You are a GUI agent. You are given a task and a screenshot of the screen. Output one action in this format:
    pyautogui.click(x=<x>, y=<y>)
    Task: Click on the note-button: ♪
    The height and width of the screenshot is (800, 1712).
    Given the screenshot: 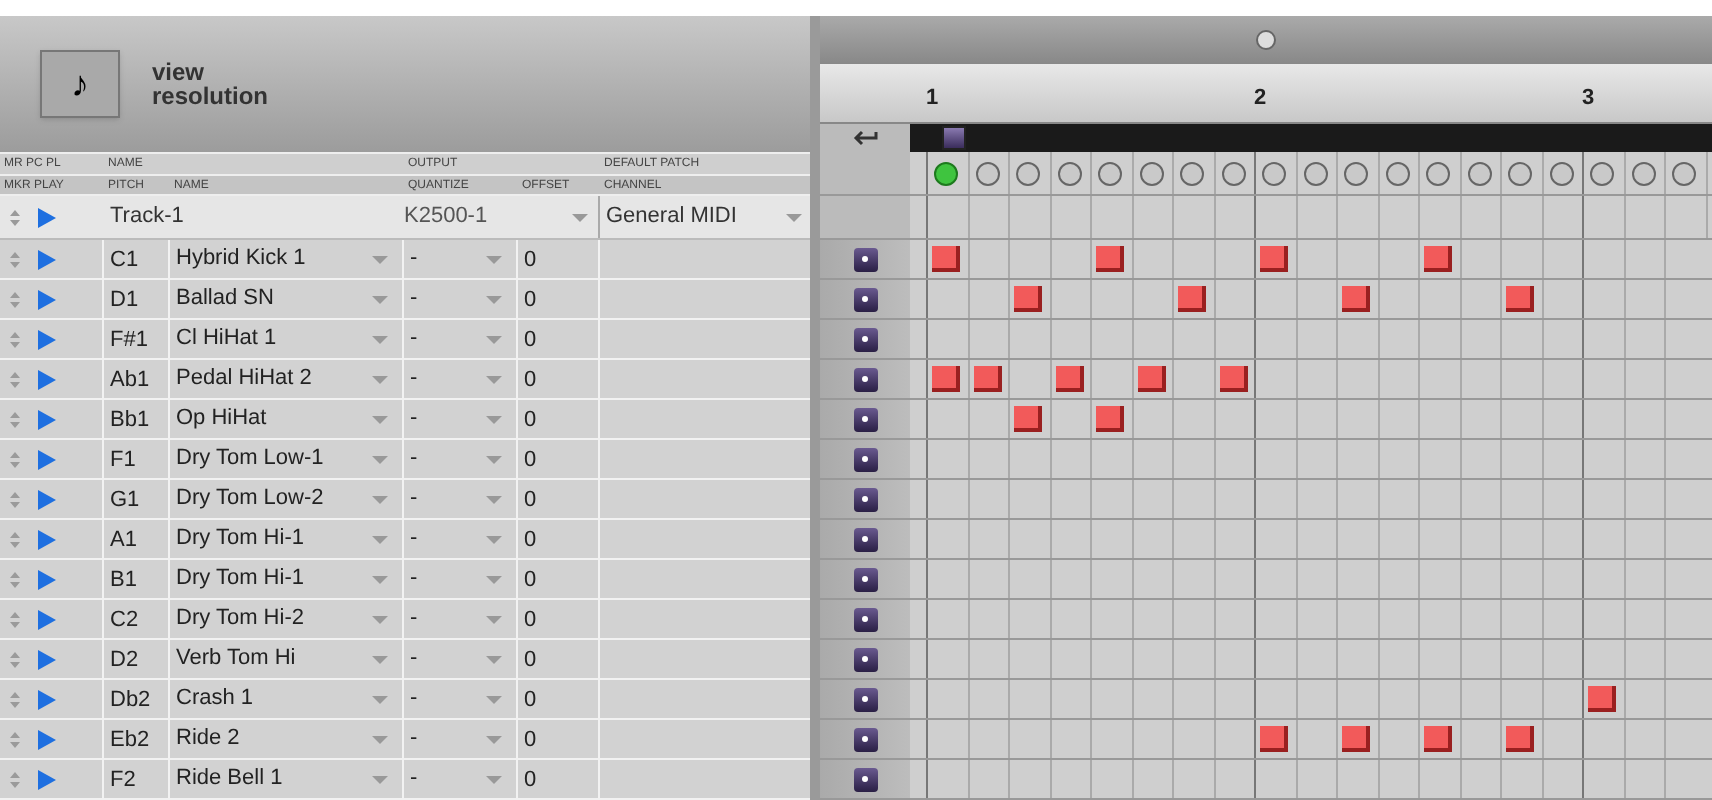 What is the action you would take?
    pyautogui.click(x=80, y=84)
    